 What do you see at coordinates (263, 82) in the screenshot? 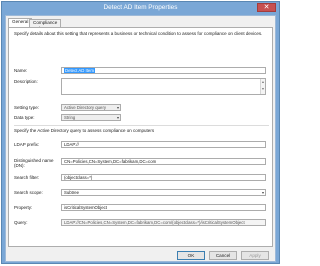
I see `scroll-up-icon: ▲` at bounding box center [263, 82].